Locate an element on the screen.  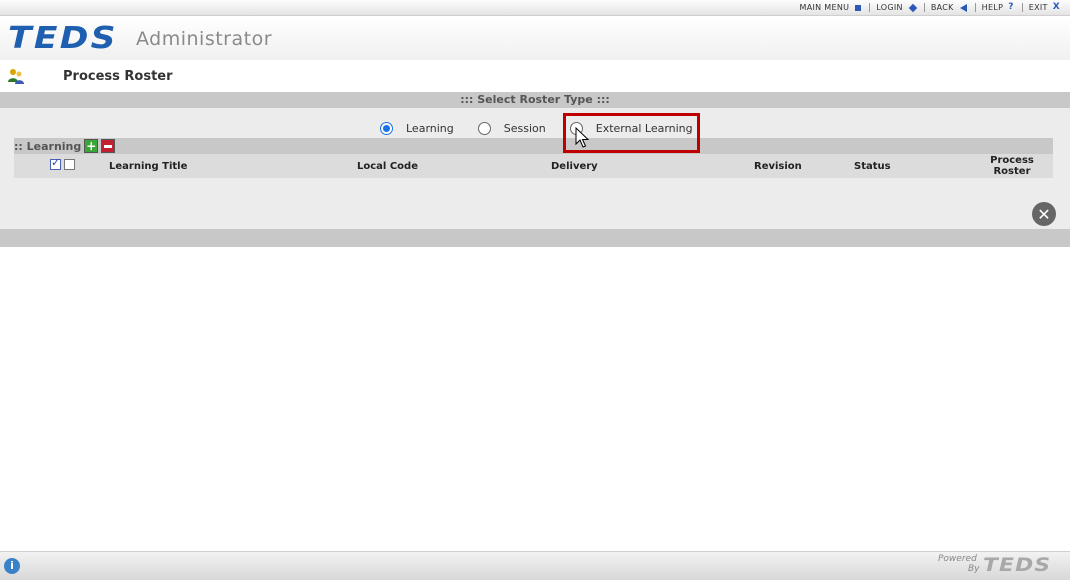
nav-login: LOGIN is located at coordinates (897, 7).